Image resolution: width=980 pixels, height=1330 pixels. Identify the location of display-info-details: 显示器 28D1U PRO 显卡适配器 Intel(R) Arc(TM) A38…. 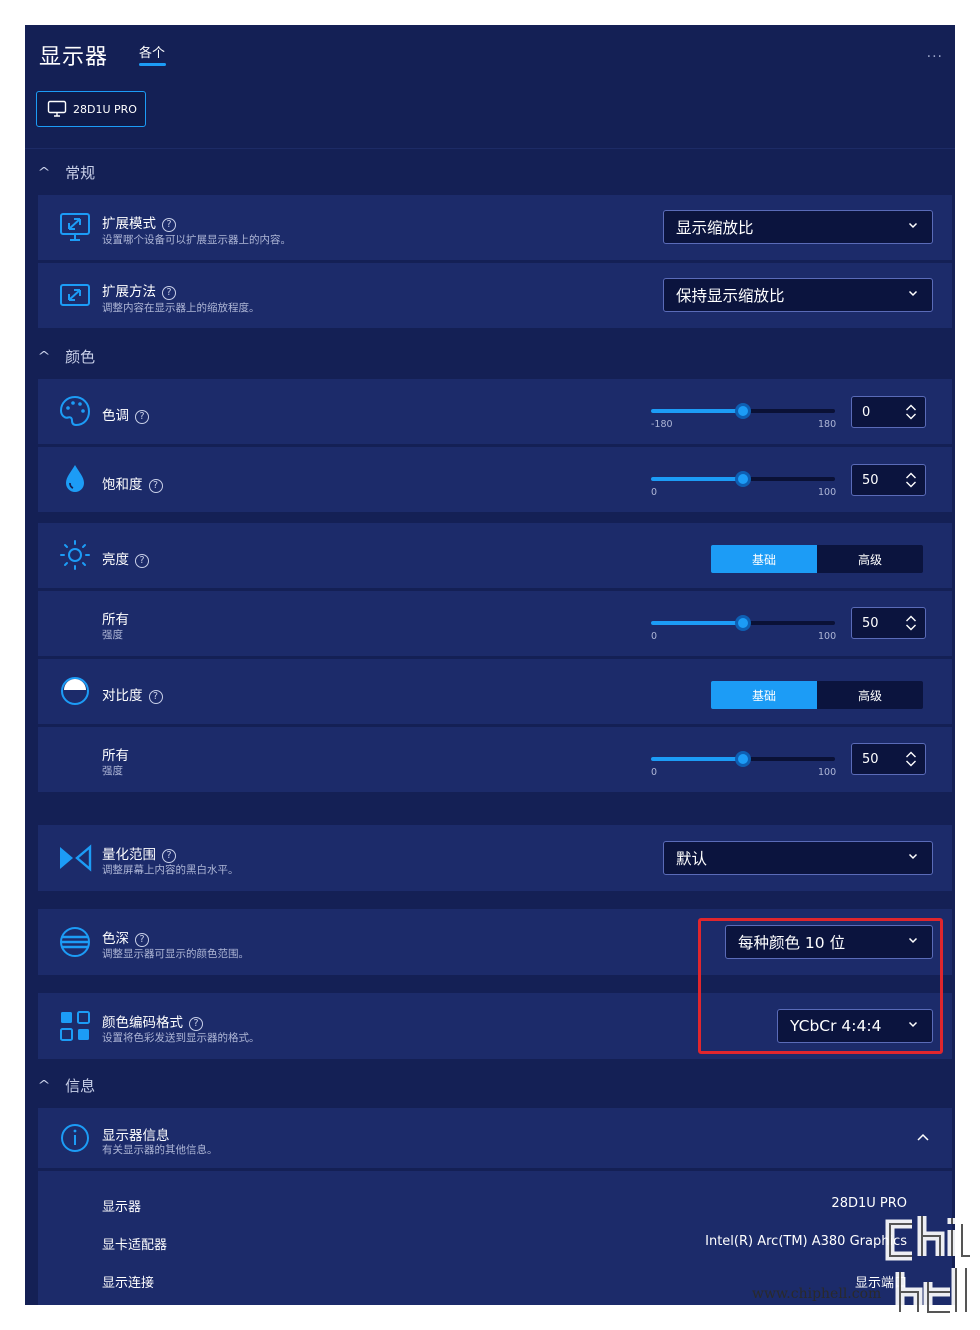
(495, 1238).